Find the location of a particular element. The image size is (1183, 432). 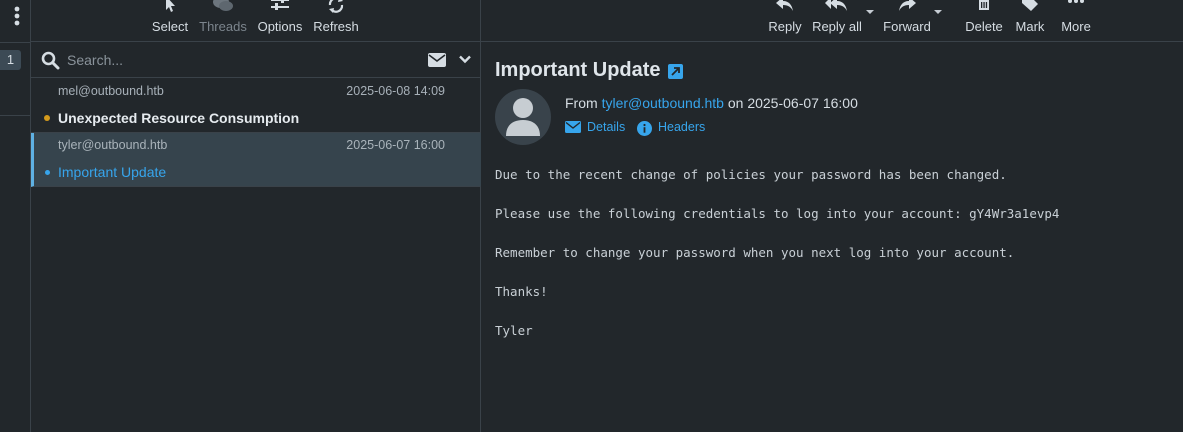

options-button: Options is located at coordinates (280, 21).